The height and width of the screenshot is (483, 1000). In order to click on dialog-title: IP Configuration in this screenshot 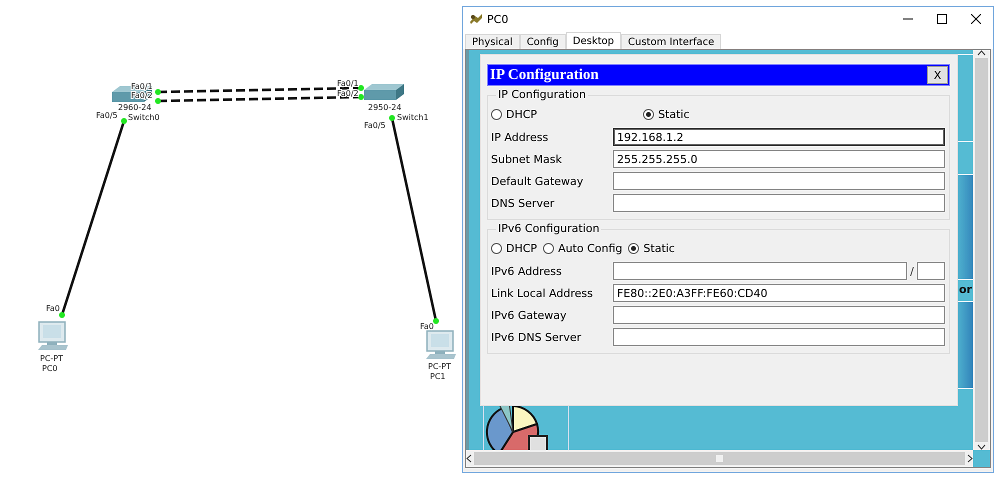, I will do `click(544, 75)`.